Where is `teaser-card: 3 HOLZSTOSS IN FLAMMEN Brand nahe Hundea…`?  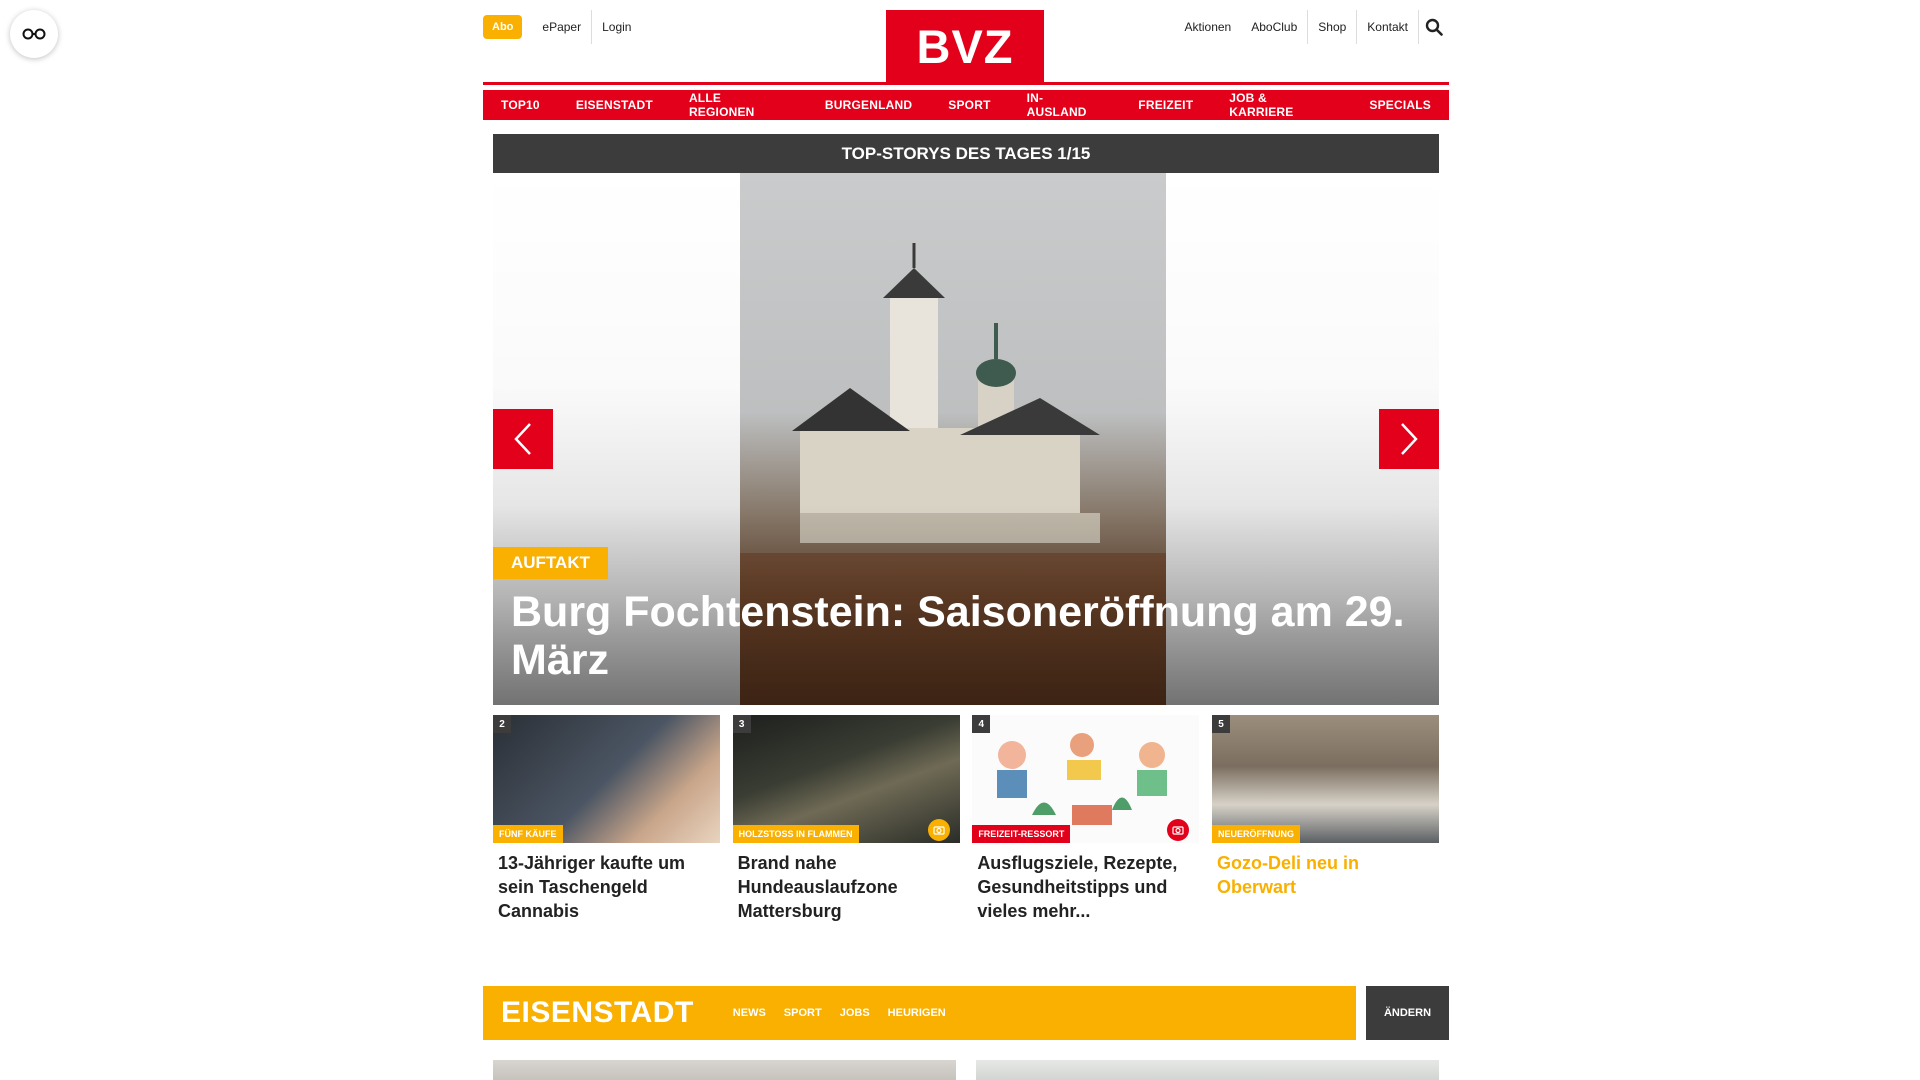 teaser-card: 3 HOLZSTOSS IN FLAMMEN Brand nahe Hundea… is located at coordinates (846, 819).